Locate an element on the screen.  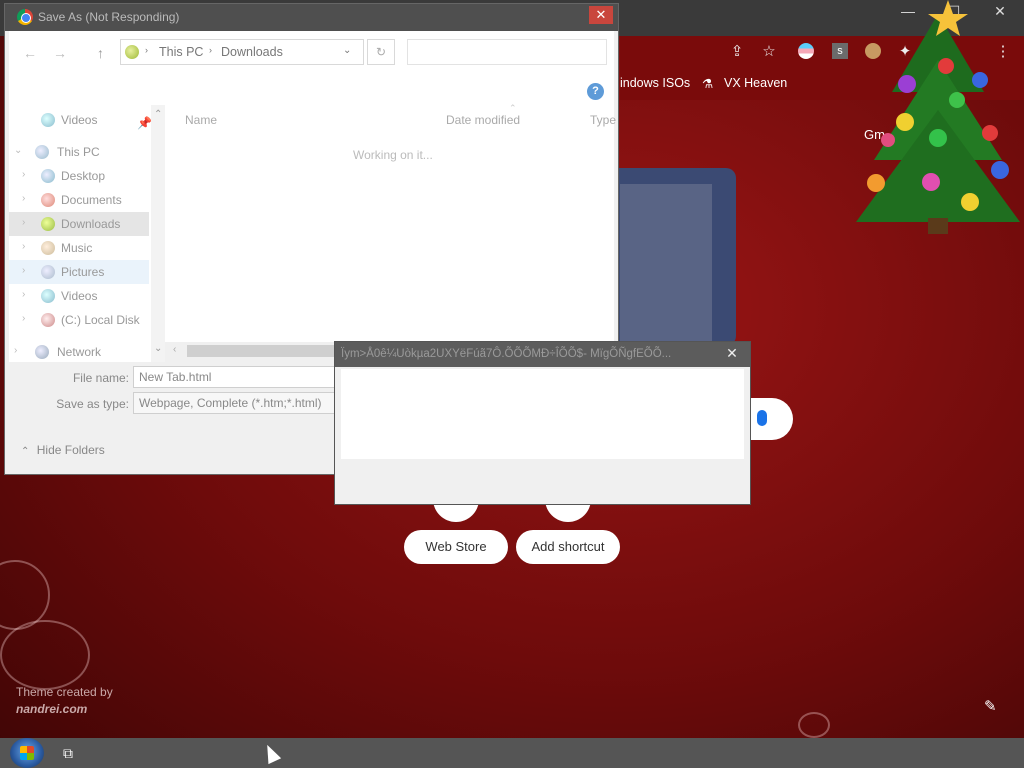
hide-folders-toggle: ⌃ Hide Folders is located at coordinates (63, 450).